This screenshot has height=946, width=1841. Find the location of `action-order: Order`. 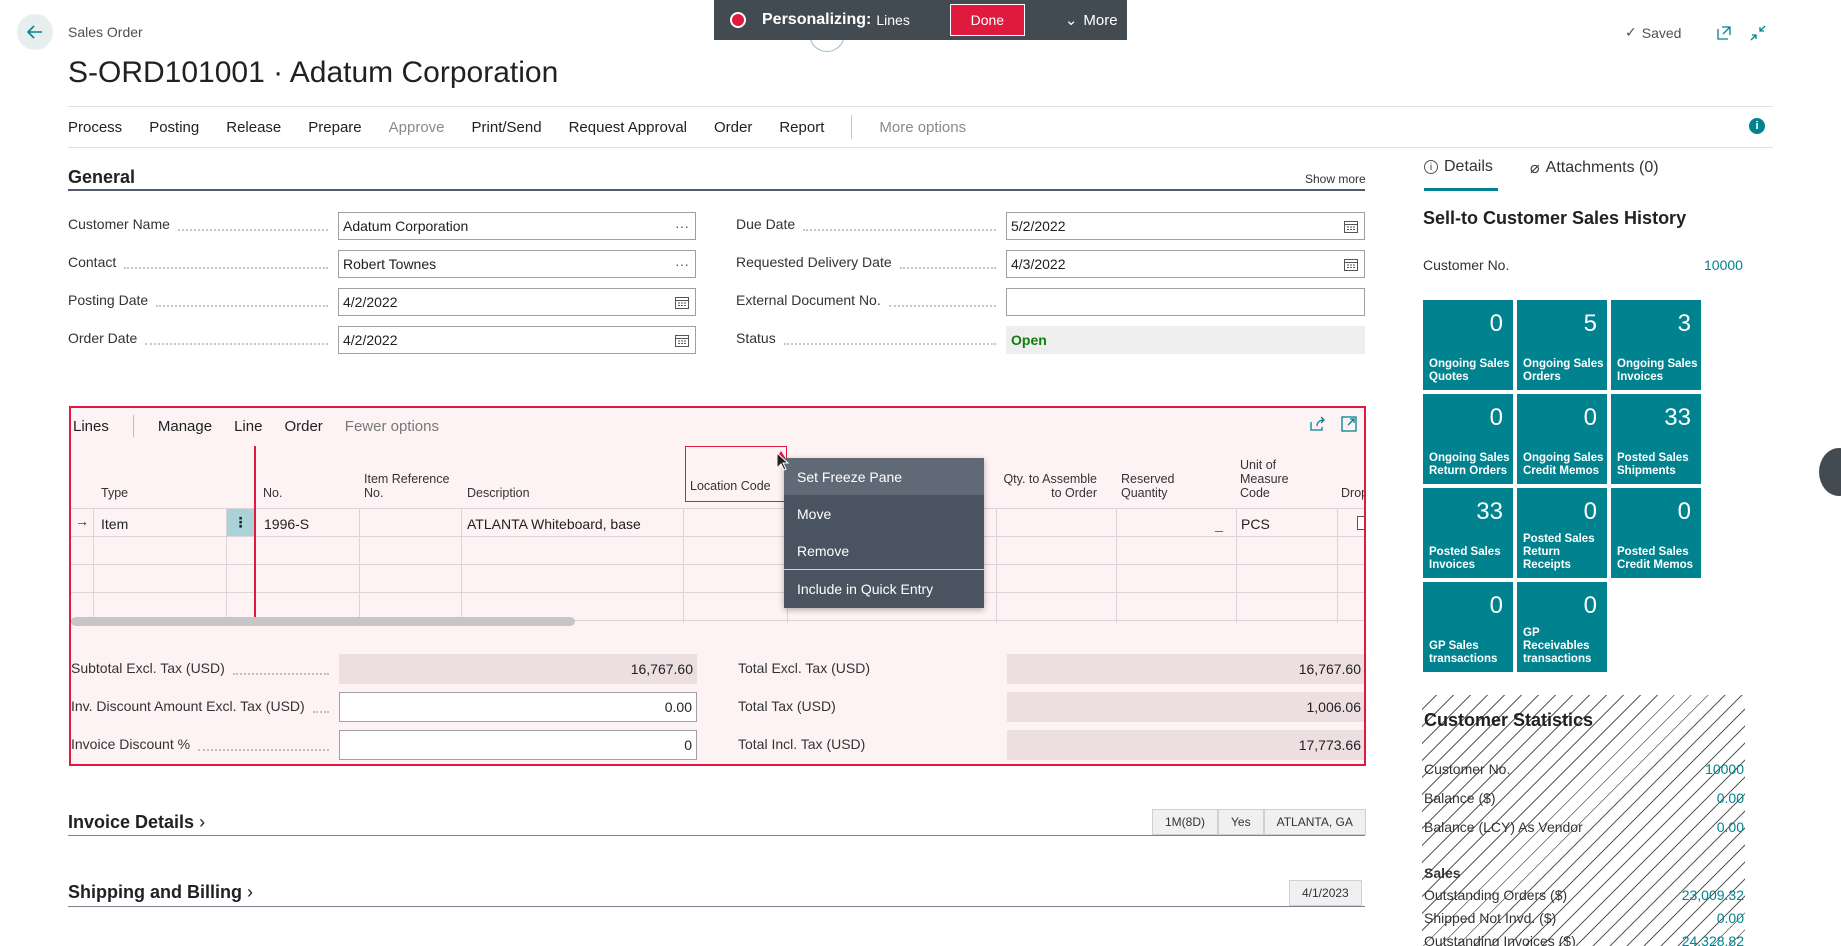

action-order: Order is located at coordinates (733, 127).